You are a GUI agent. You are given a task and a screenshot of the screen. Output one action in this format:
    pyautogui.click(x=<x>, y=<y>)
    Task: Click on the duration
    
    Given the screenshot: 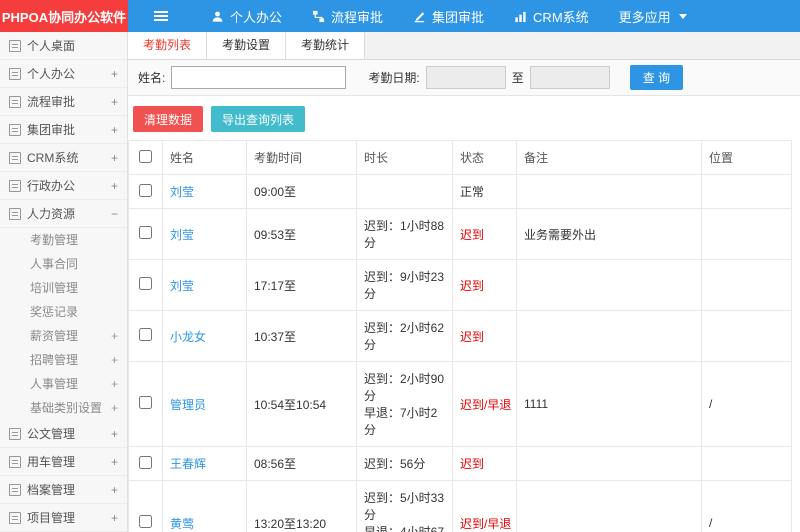 What is the action you would take?
    pyautogui.click(x=404, y=191)
    